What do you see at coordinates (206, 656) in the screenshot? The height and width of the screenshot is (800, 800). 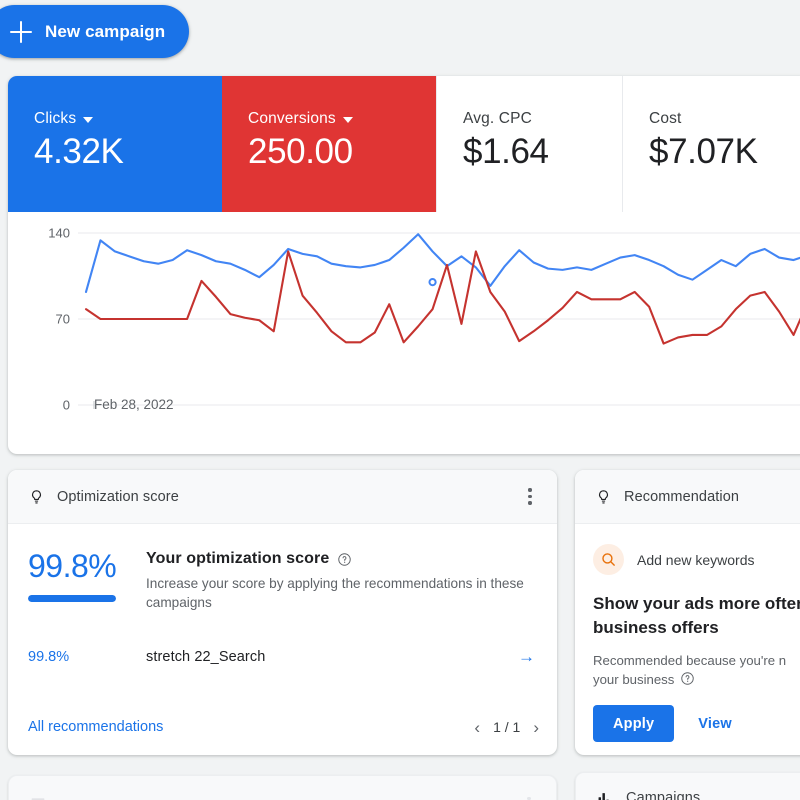 I see `optimization-campaign-name: stretch 22_Search` at bounding box center [206, 656].